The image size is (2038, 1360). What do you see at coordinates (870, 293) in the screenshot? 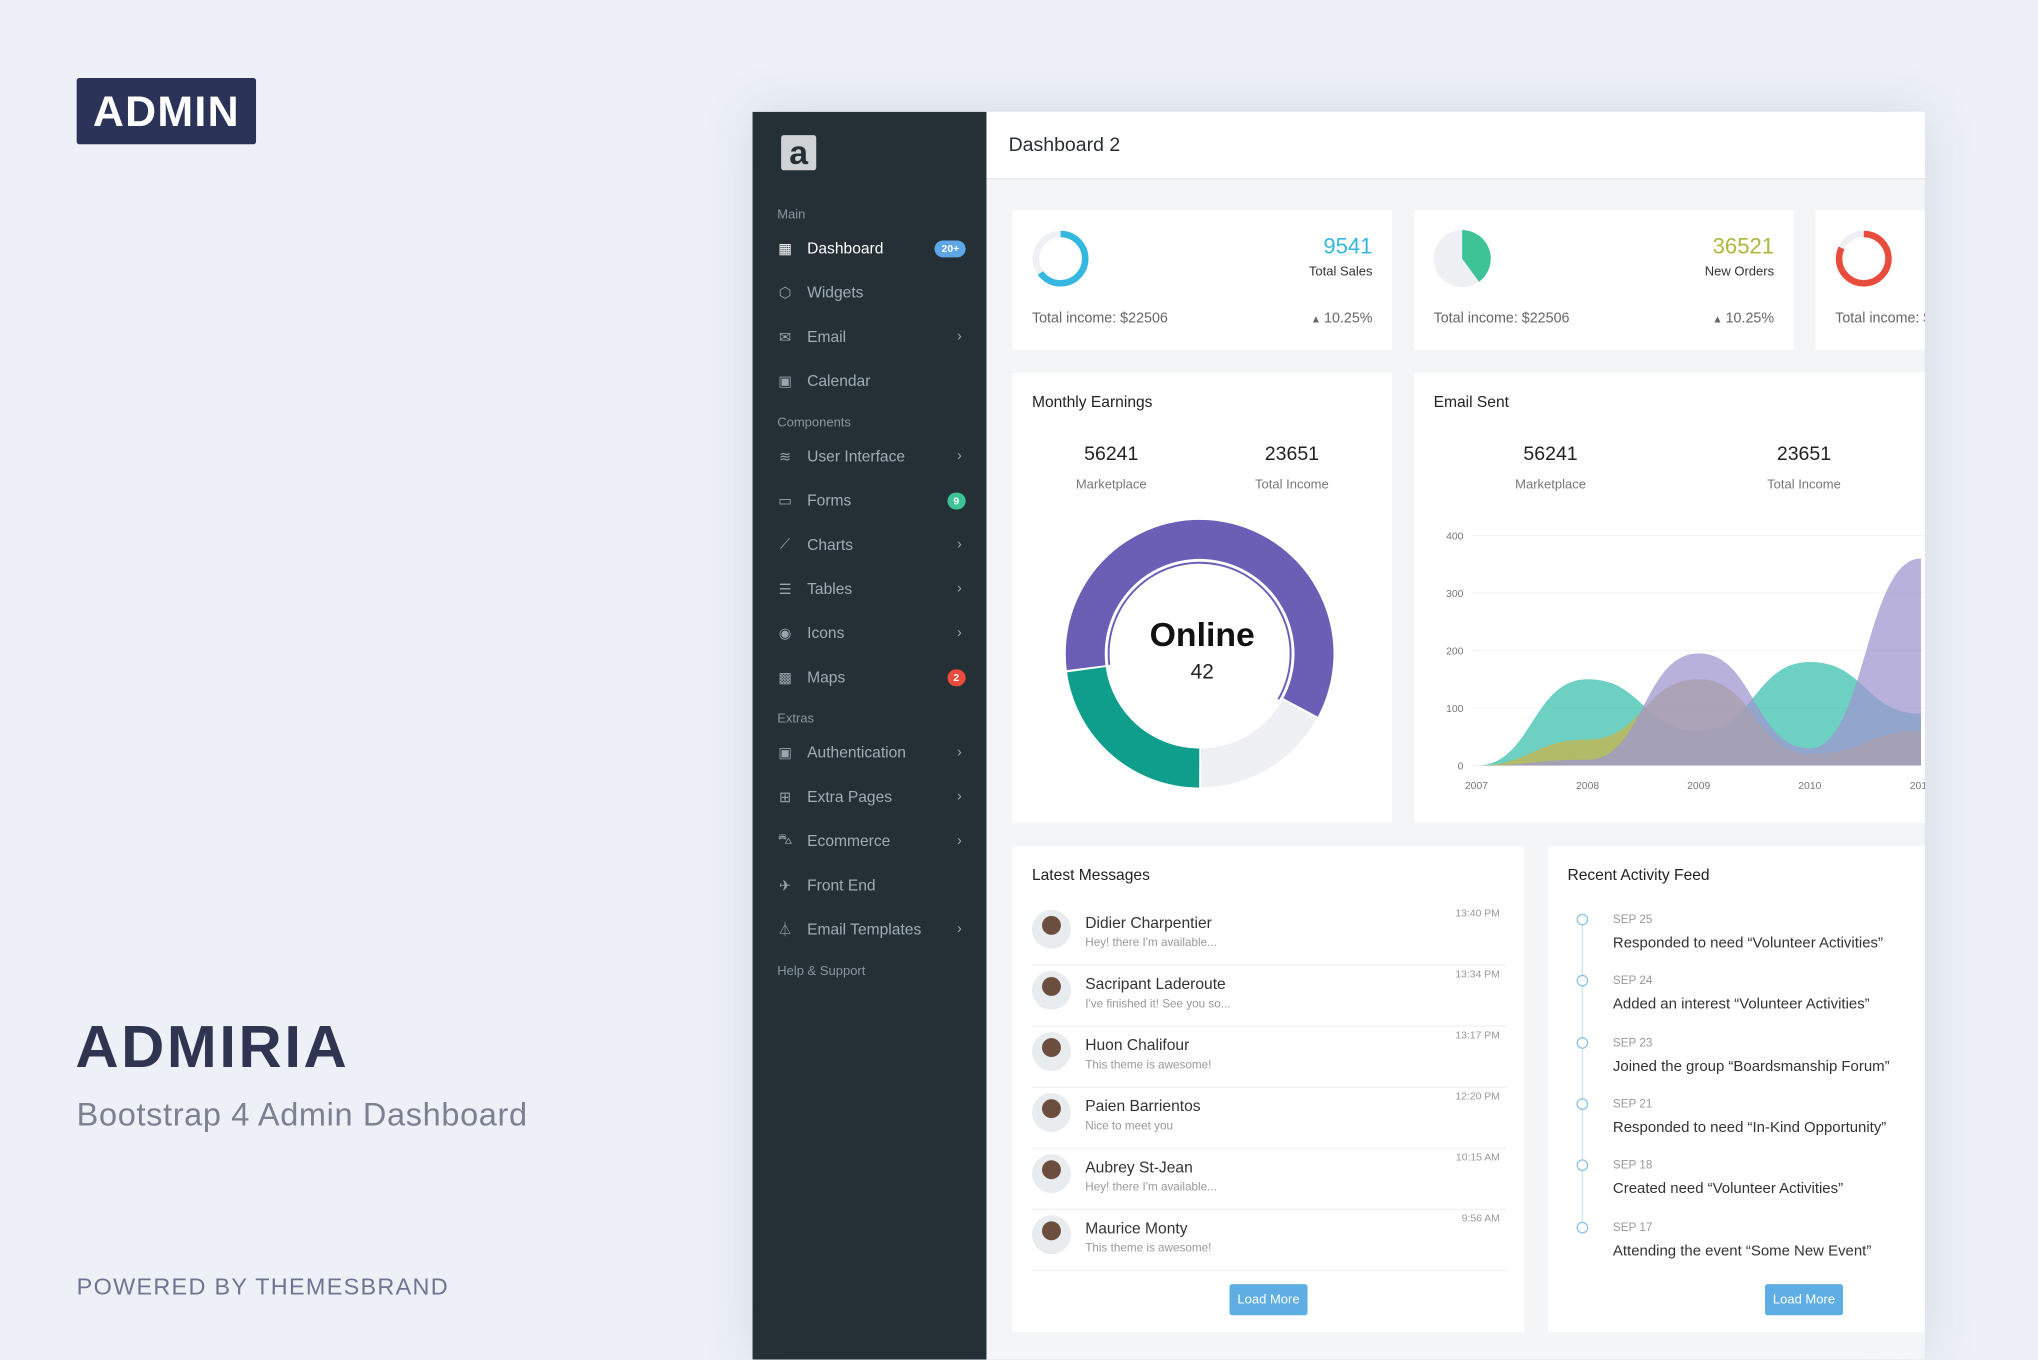
I see `sidebar-item-widgets: ⬡ Widgets` at bounding box center [870, 293].